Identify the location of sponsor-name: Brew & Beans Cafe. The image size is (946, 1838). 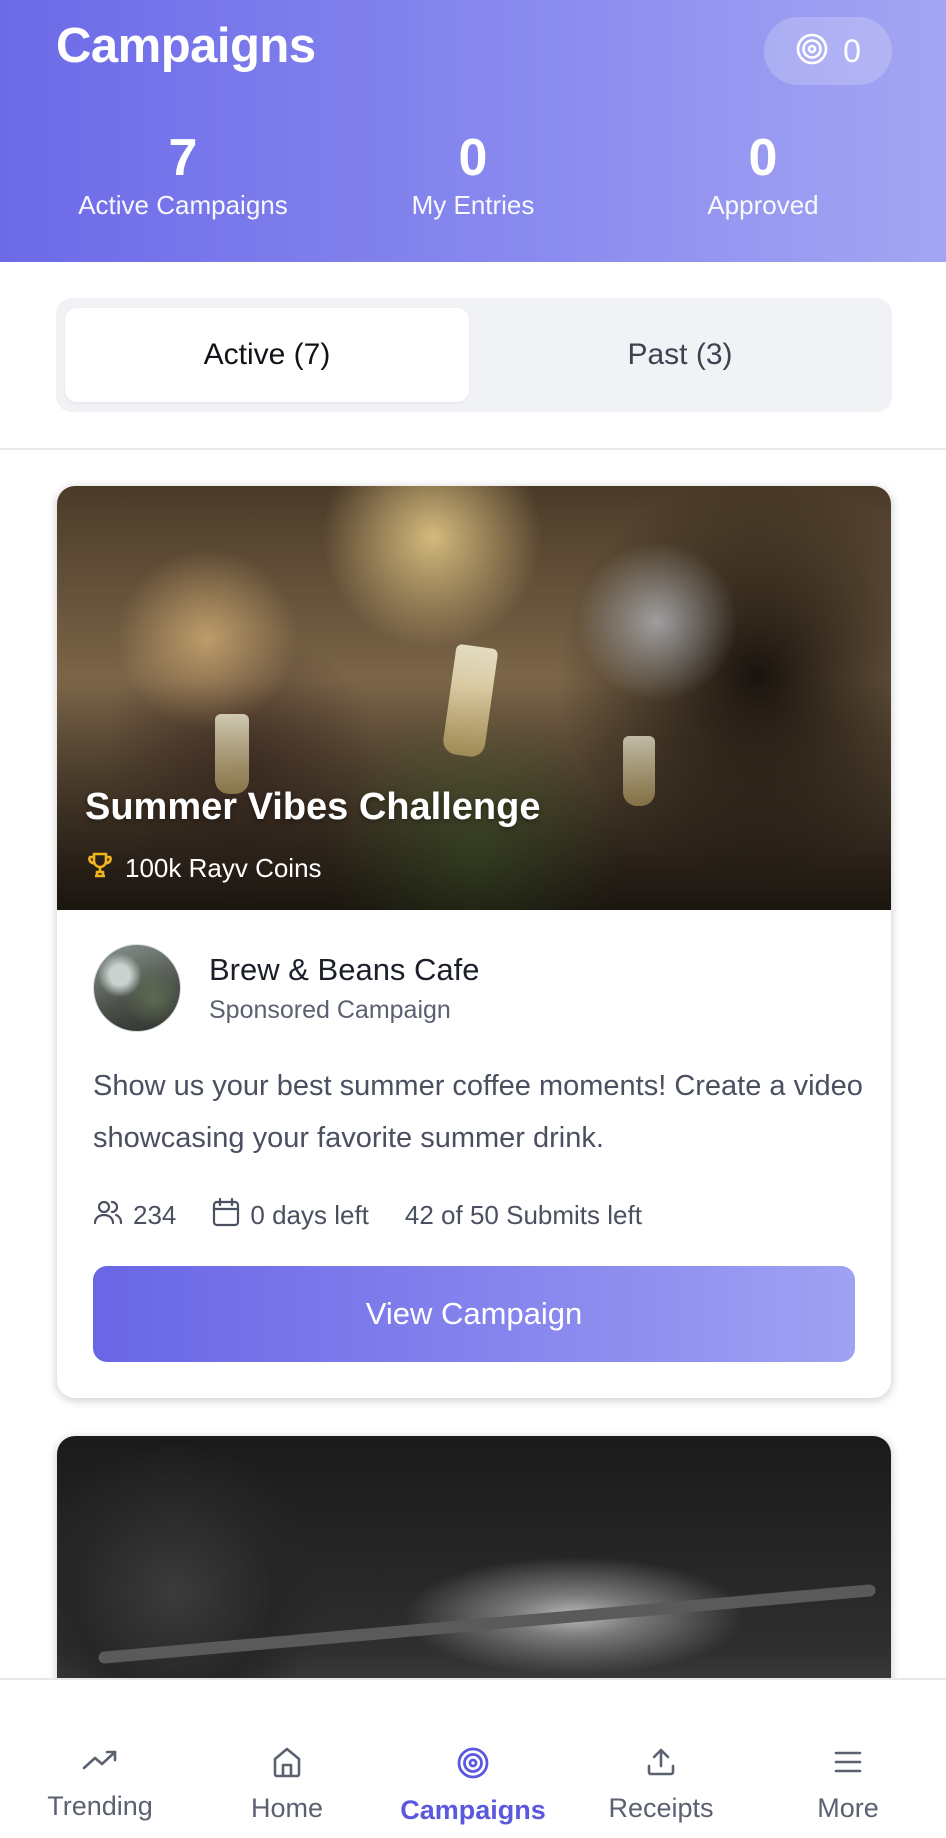
(344, 969).